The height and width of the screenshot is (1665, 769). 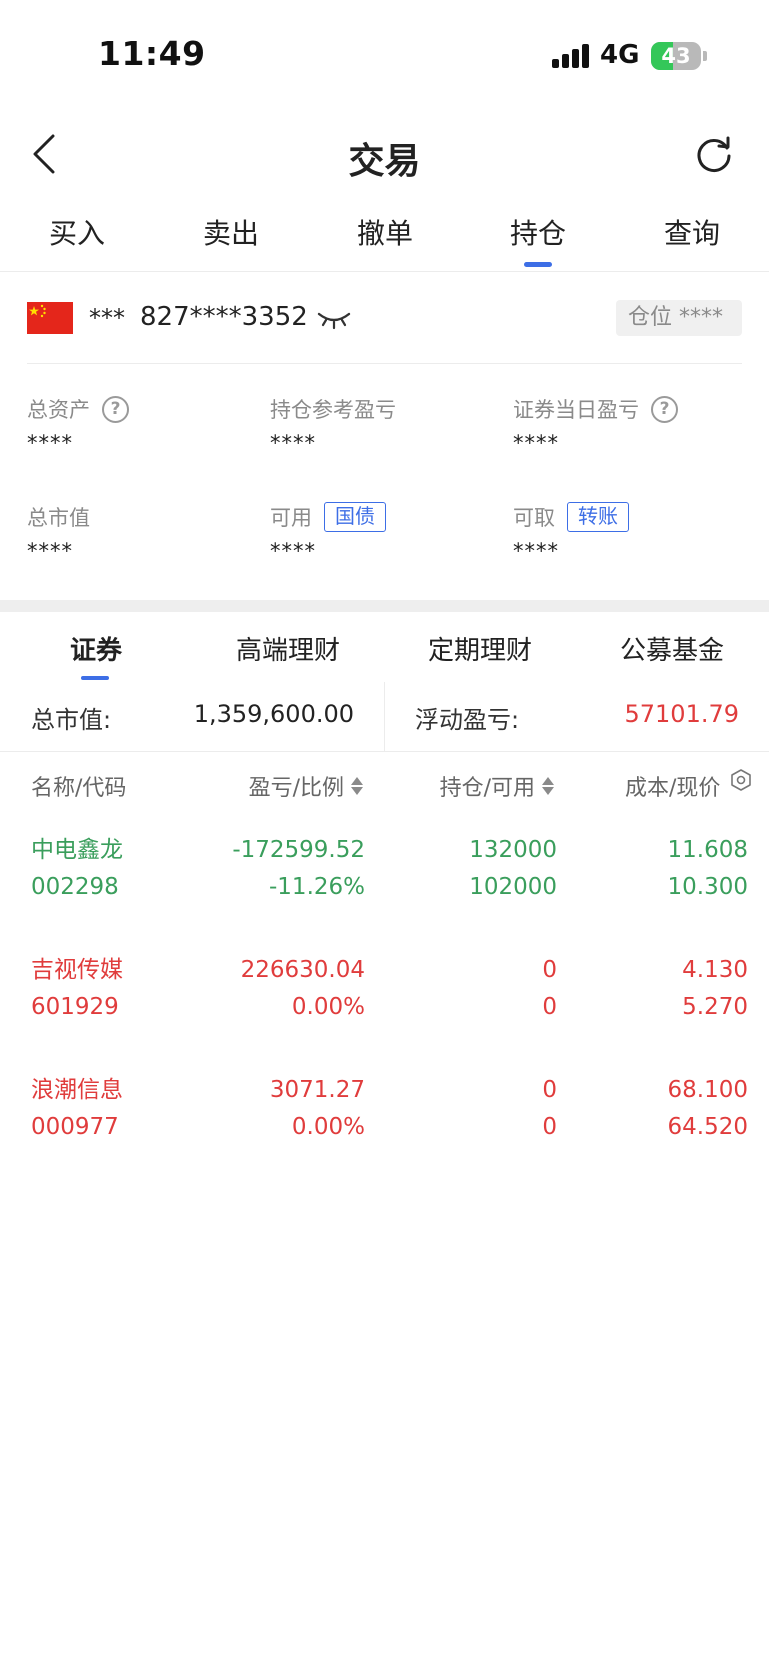 I want to click on header-pl-ratio: 盈亏/比例, so click(x=306, y=786).